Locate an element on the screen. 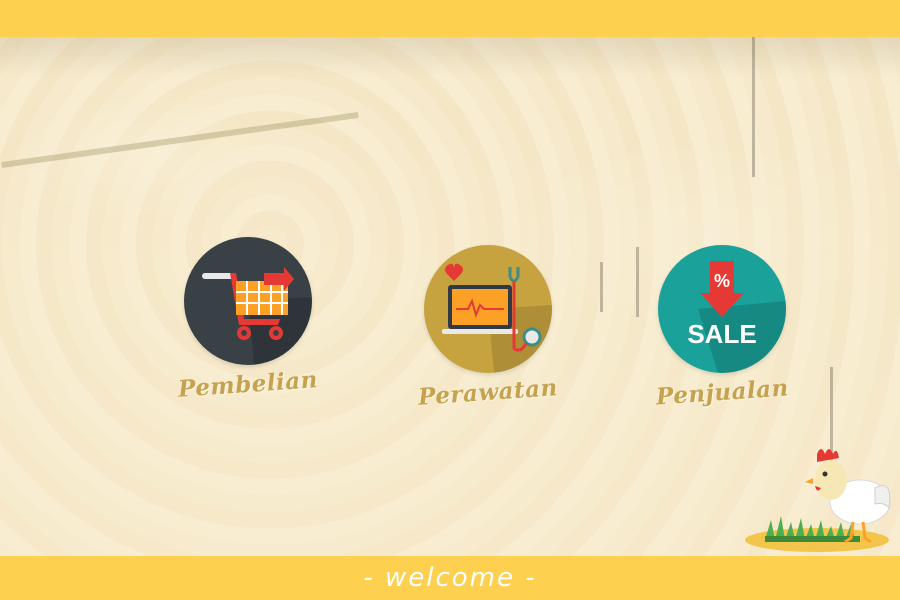  pembelian-icon-circle is located at coordinates (248, 301).